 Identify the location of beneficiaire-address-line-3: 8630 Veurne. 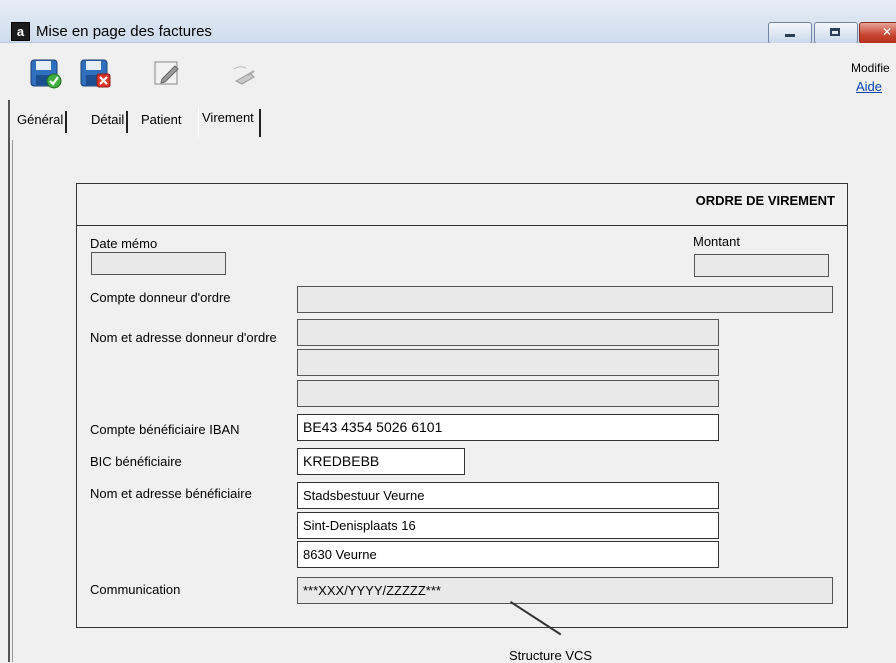
(508, 554).